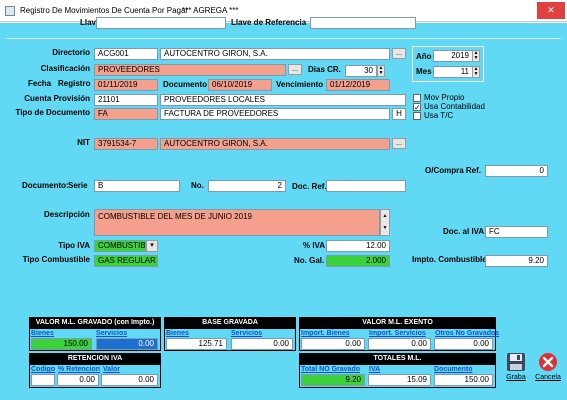  I want to click on doc-iva-label: Doc. al IVA, so click(464, 231).